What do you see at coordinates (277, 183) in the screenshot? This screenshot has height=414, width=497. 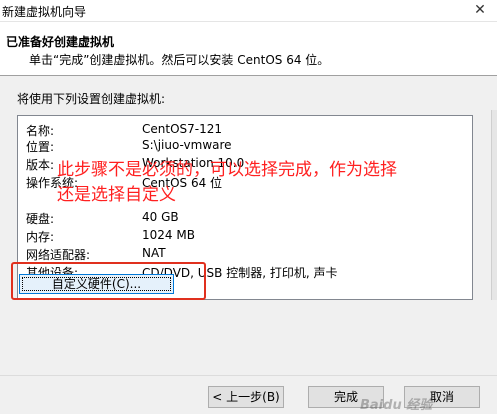 I see `red-annotation-text: 此步骤不是必须的，可以选择完成，作为选择 还是选择自定义` at bounding box center [277, 183].